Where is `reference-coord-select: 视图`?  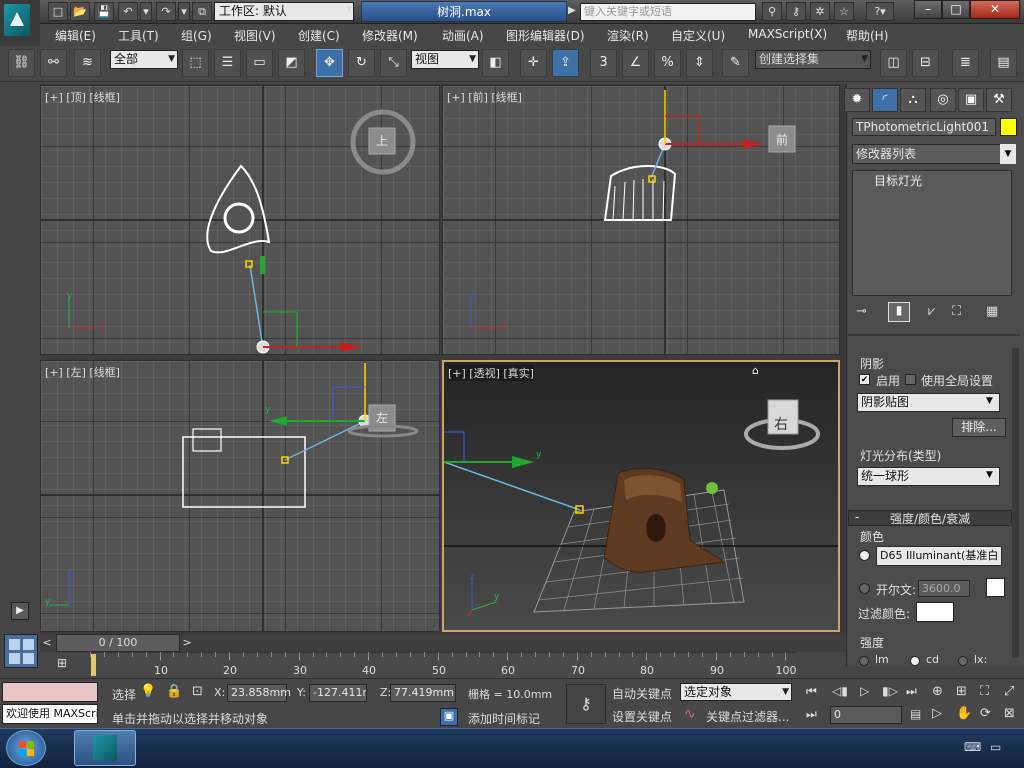
reference-coord-select: 视图 is located at coordinates (445, 59).